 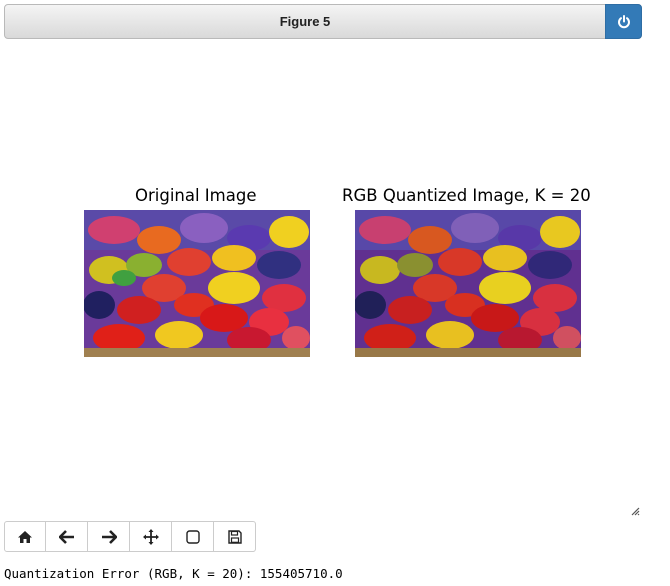 I want to click on home-icon, so click(x=25, y=536).